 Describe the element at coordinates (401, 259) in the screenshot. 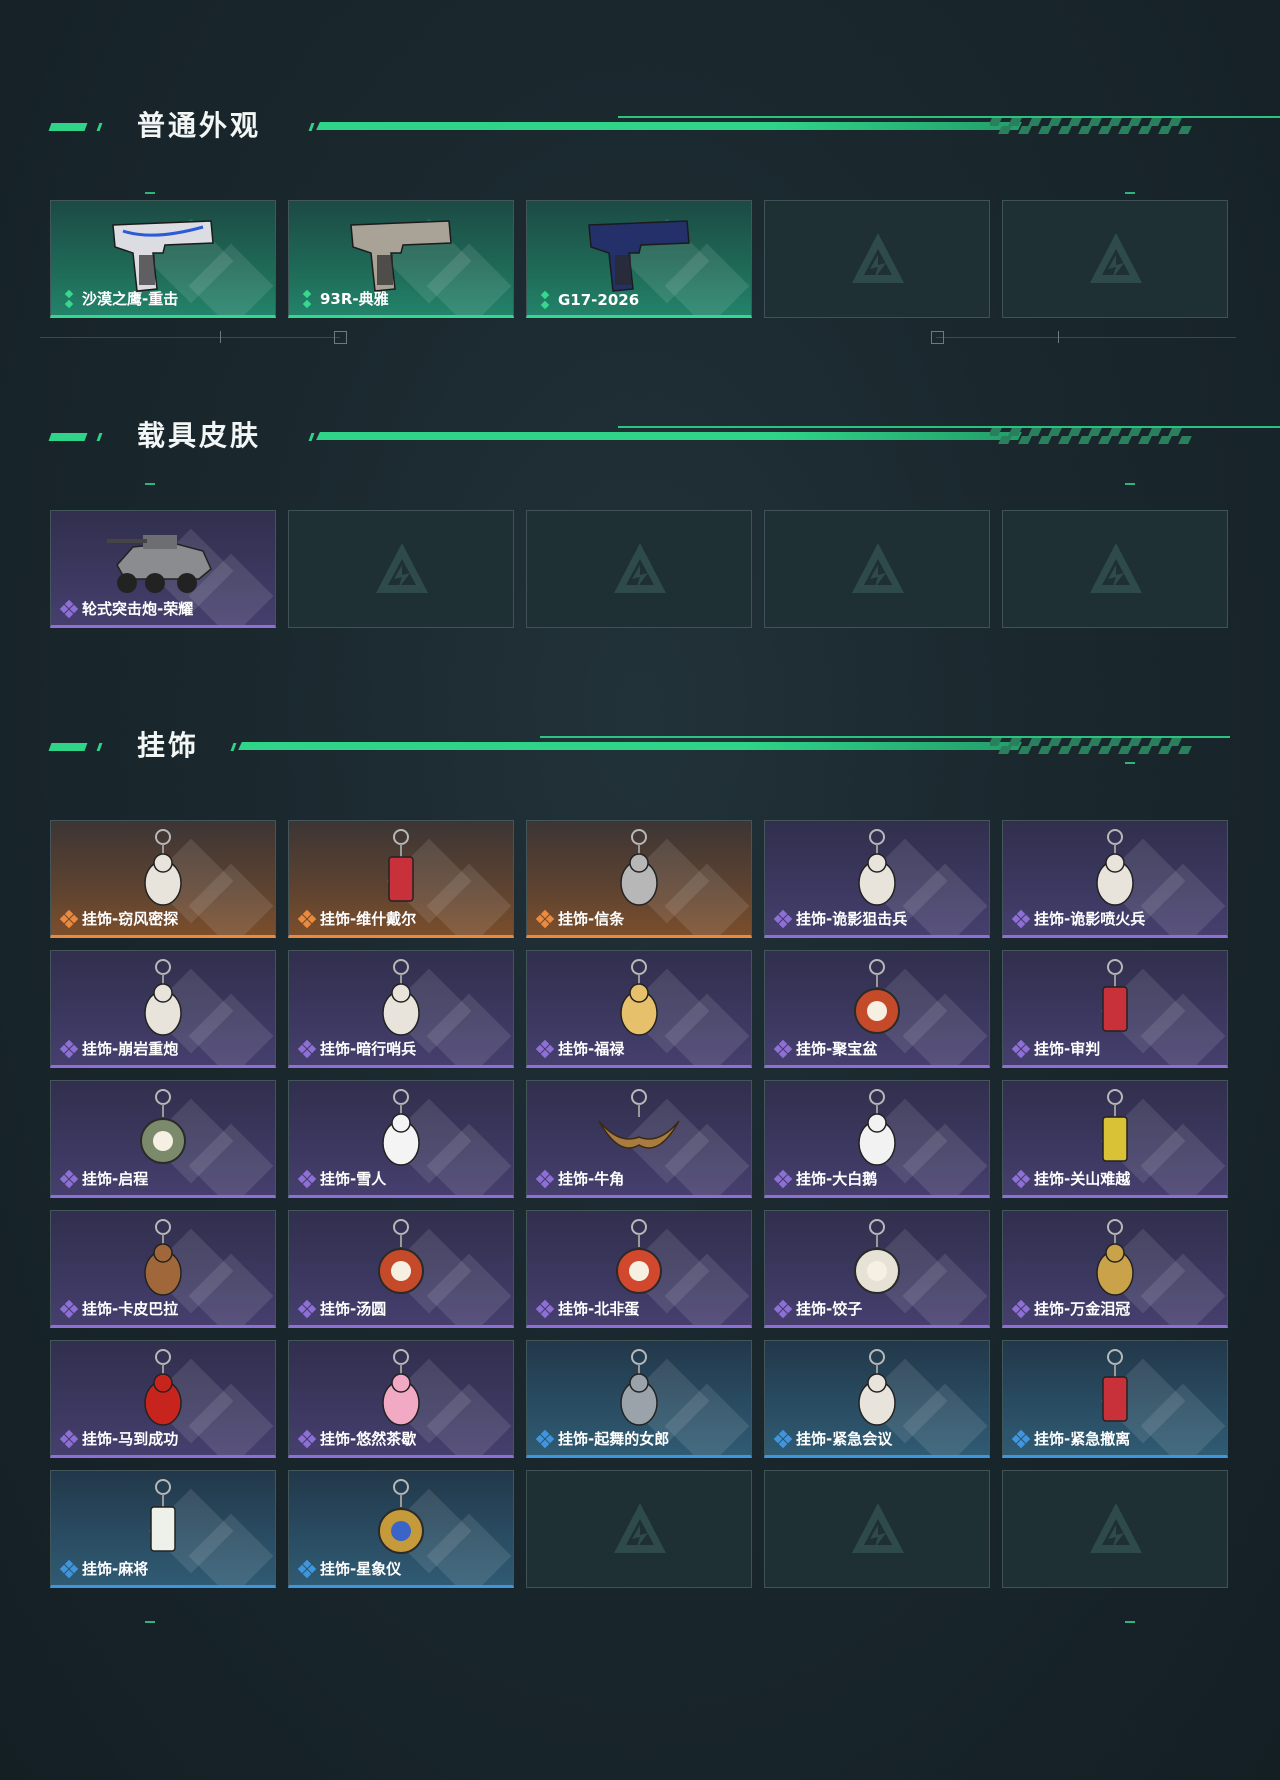

I see `item-card: 93R-典雅` at that location.